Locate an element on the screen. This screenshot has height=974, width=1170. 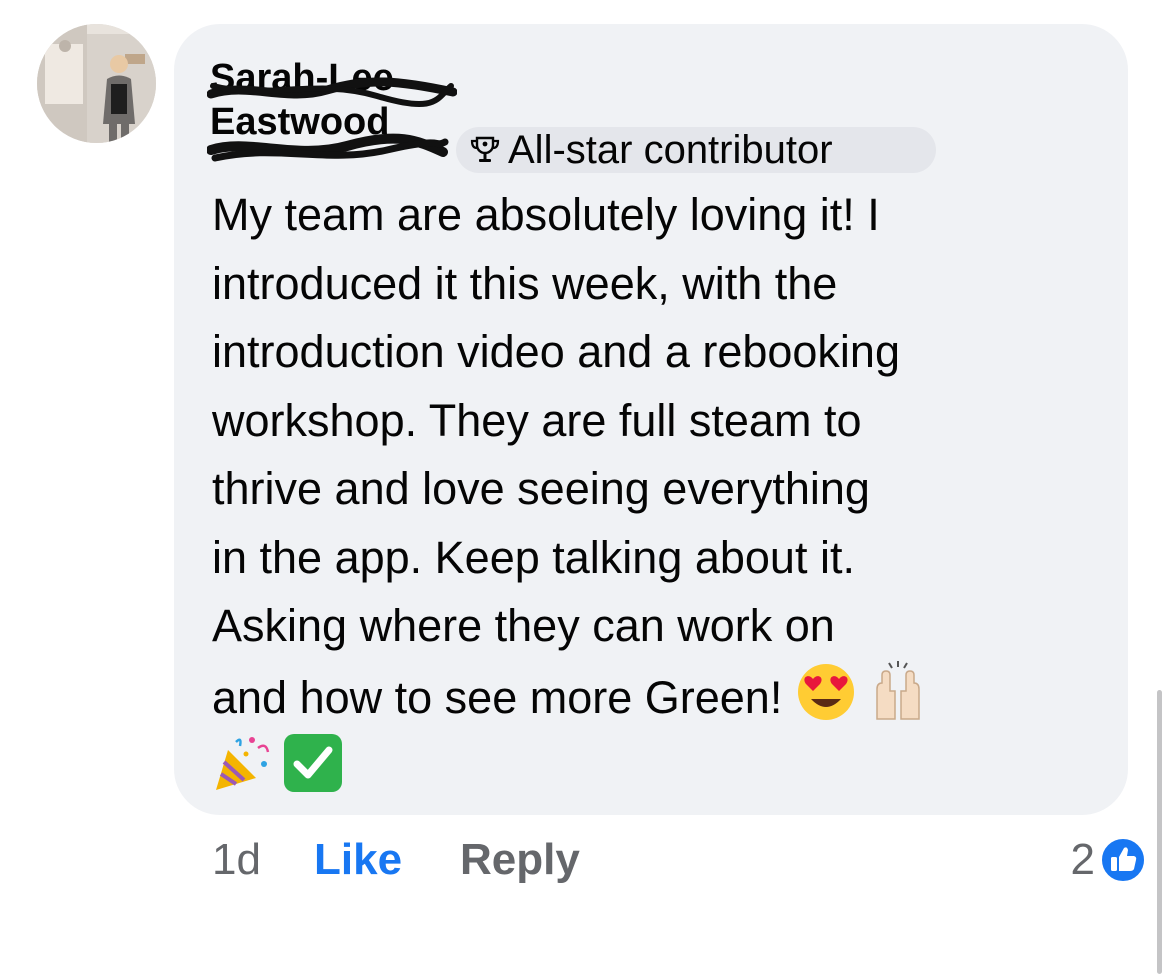
reaction-count: 2 is located at coordinates (1083, 860).